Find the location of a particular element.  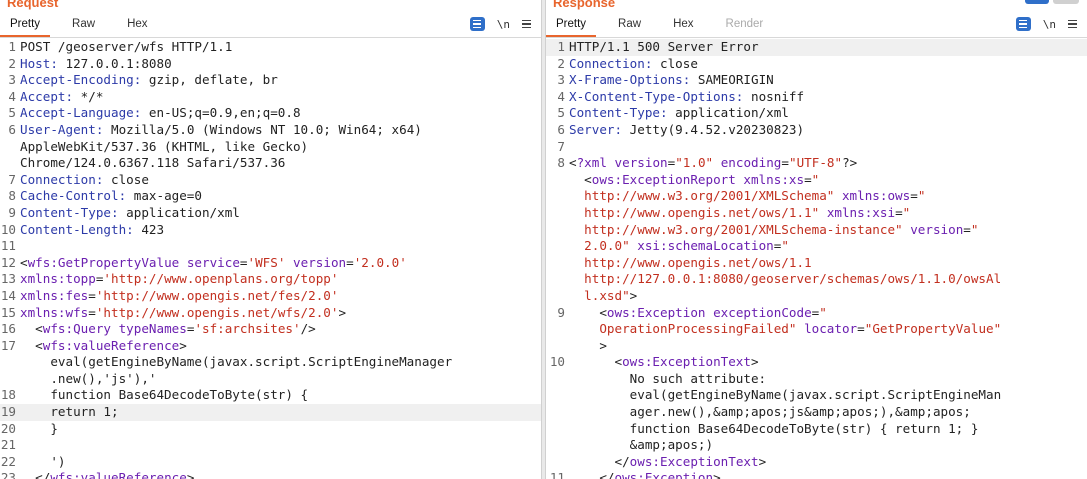

line-code: Accept-Language: en-US;q=0.9,en;q=0.8 is located at coordinates (280, 113).